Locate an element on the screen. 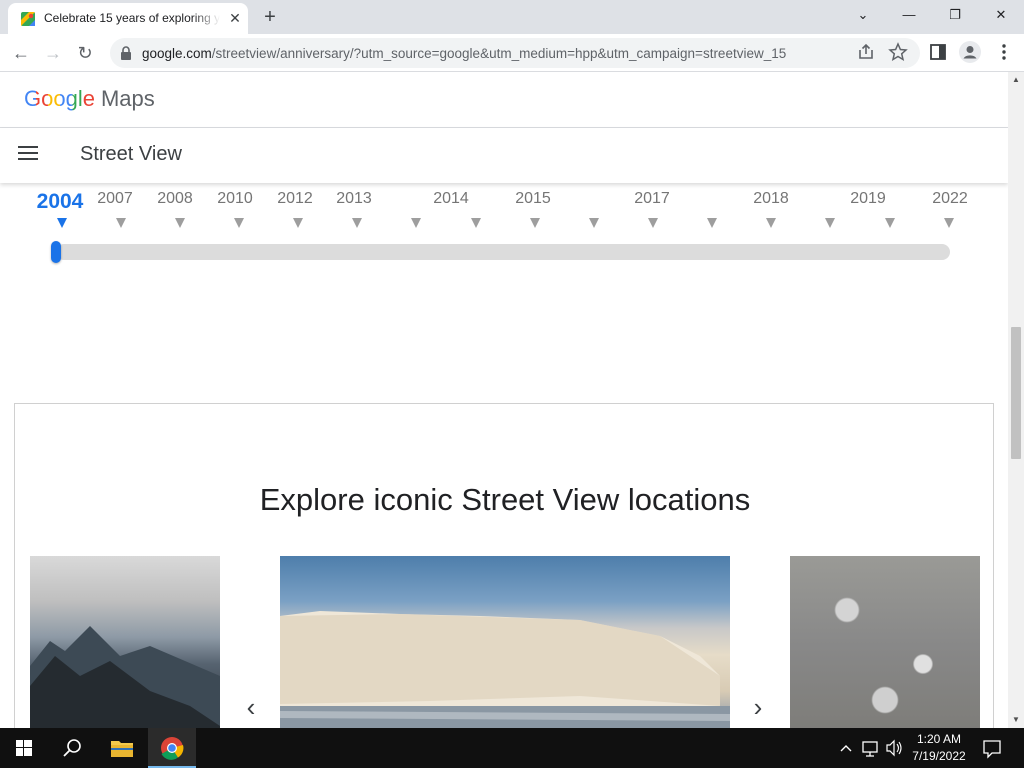 The image size is (1024, 773). iceberg-image is located at coordinates (505, 669).